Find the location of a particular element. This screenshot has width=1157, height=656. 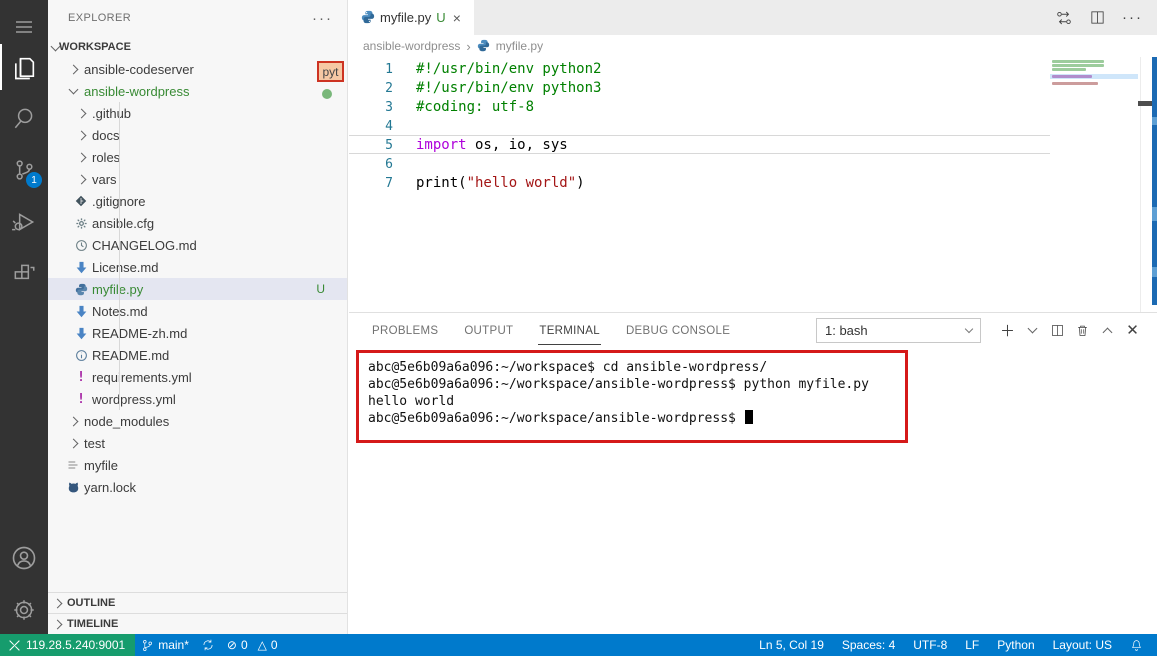

gear-file-icon is located at coordinates (81, 223).